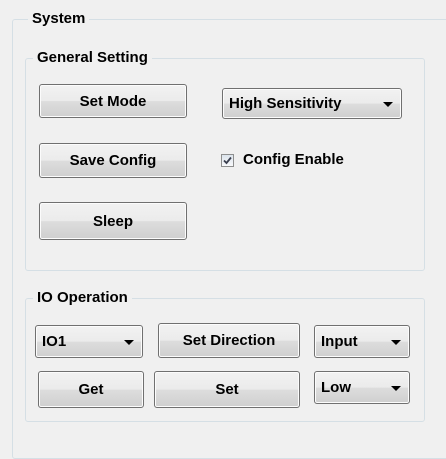  I want to click on sensitivity-select-value: High Sensitivity, so click(285, 103).